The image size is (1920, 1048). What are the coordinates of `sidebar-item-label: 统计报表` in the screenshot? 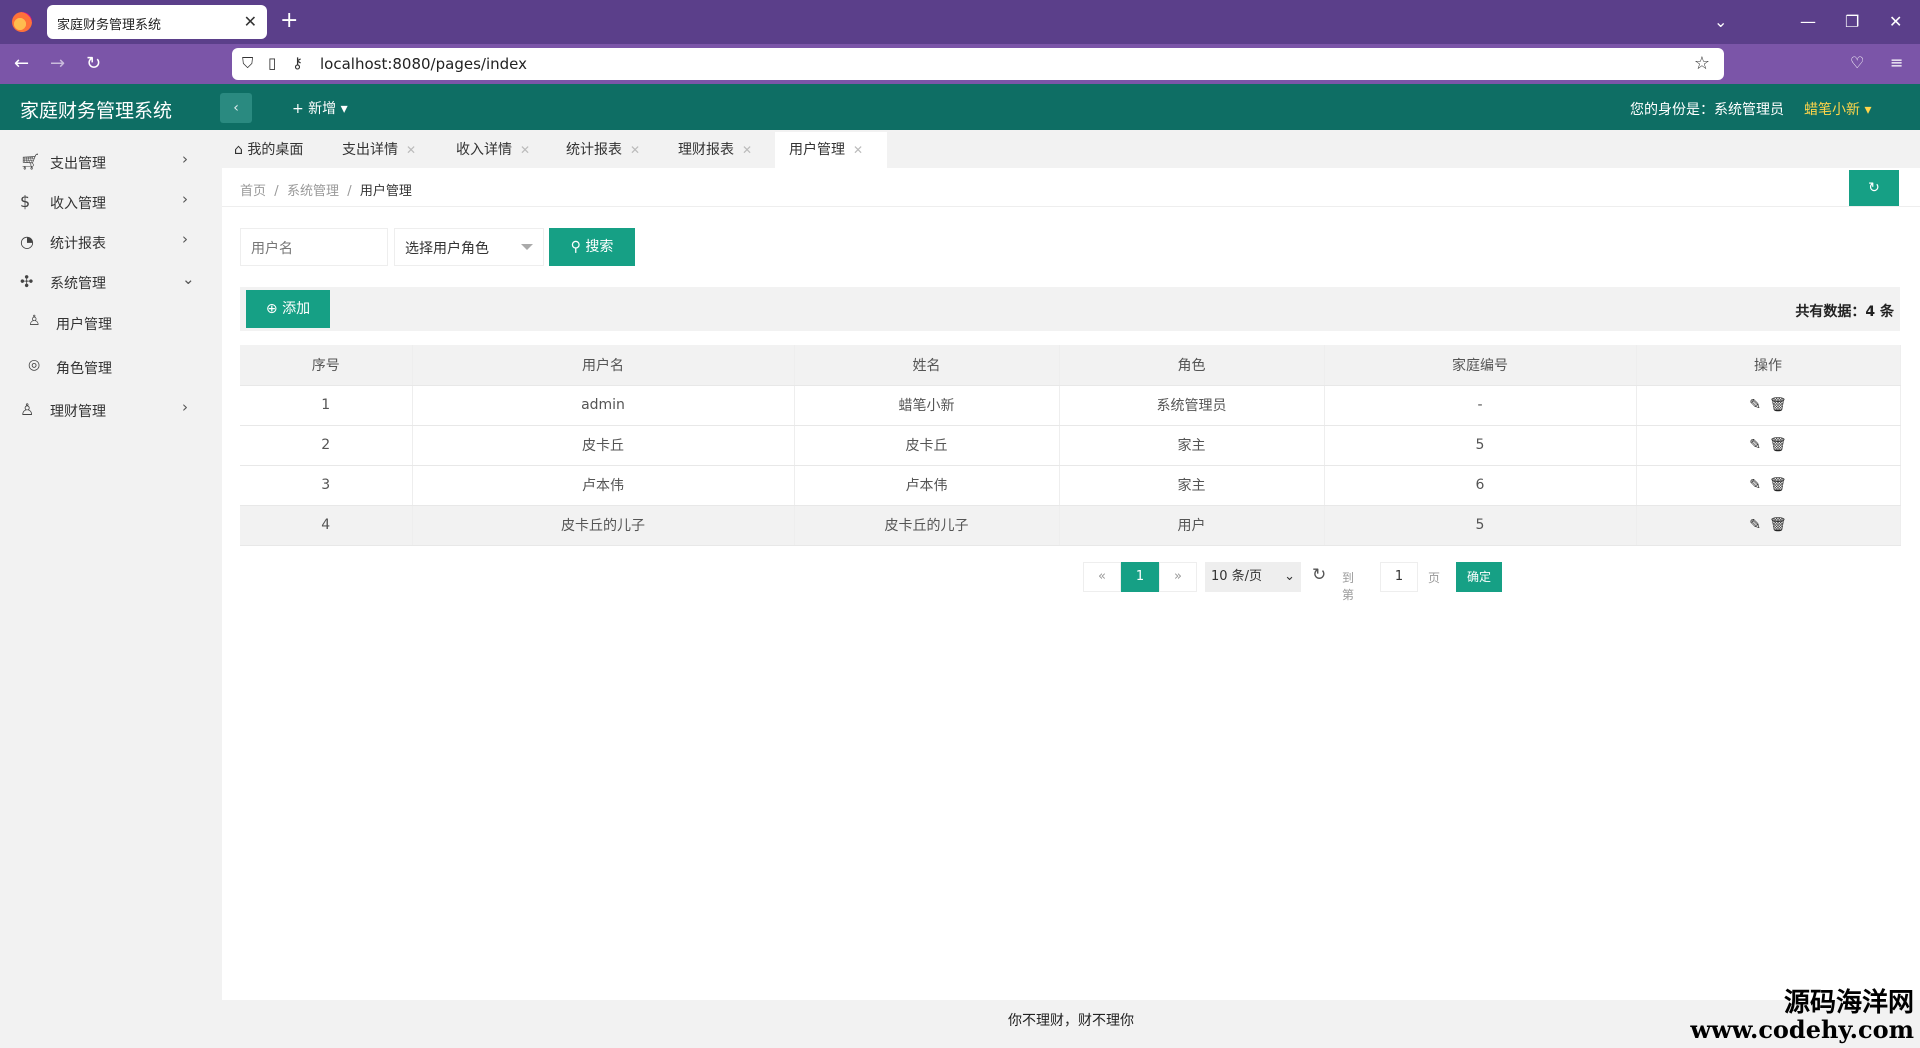 It's located at (78, 244).